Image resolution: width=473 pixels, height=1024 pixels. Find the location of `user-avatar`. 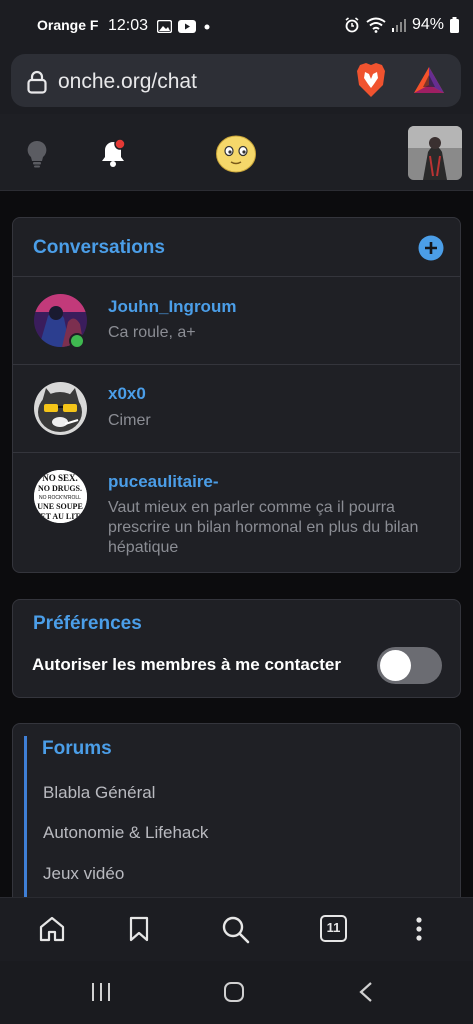

user-avatar is located at coordinates (435, 153).